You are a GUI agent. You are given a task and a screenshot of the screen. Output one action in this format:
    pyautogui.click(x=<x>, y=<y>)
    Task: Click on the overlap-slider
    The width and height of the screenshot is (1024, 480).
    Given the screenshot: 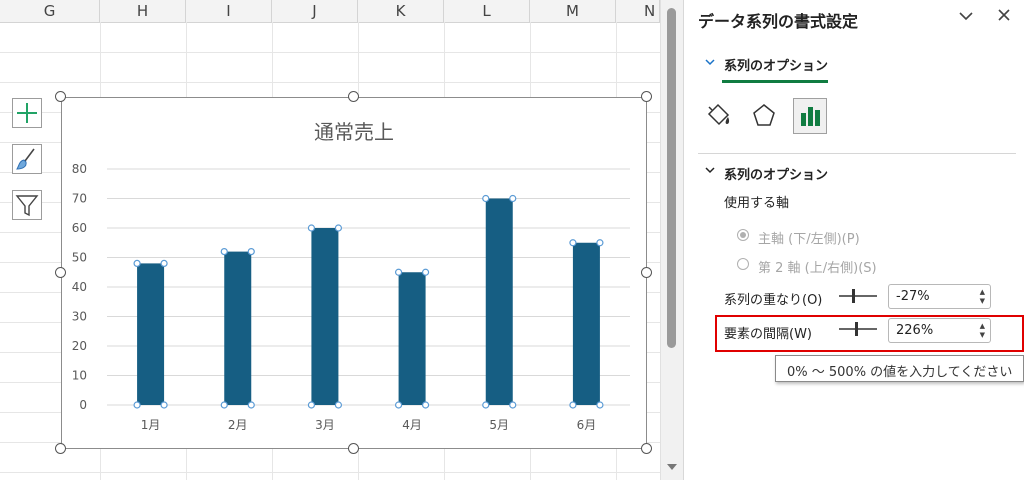 What is the action you would take?
    pyautogui.click(x=858, y=296)
    